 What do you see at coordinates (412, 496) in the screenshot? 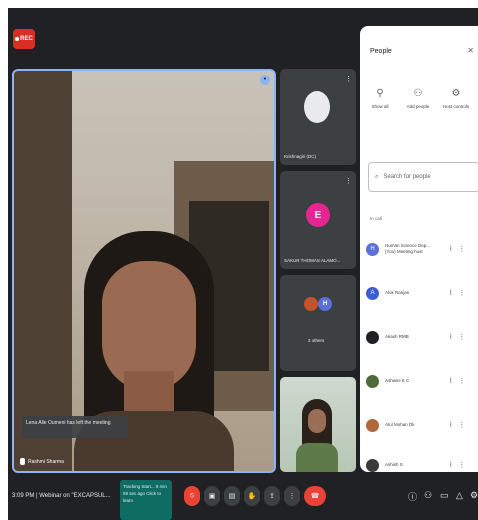
I see `info-icon: ⓘ` at bounding box center [412, 496].